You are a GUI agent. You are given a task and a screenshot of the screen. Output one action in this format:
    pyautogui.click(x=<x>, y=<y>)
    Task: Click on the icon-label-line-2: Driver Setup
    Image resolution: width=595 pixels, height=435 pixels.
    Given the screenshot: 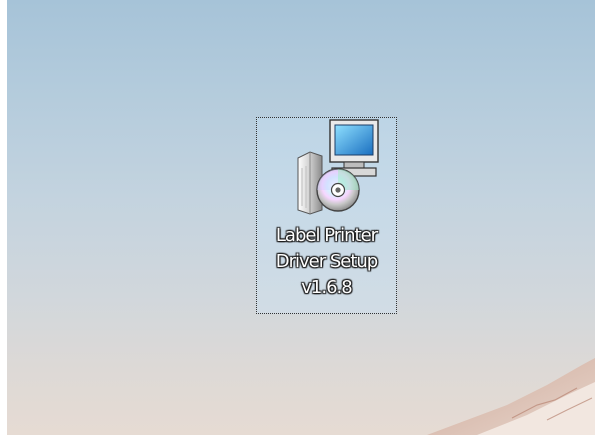 What is the action you would take?
    pyautogui.click(x=327, y=261)
    